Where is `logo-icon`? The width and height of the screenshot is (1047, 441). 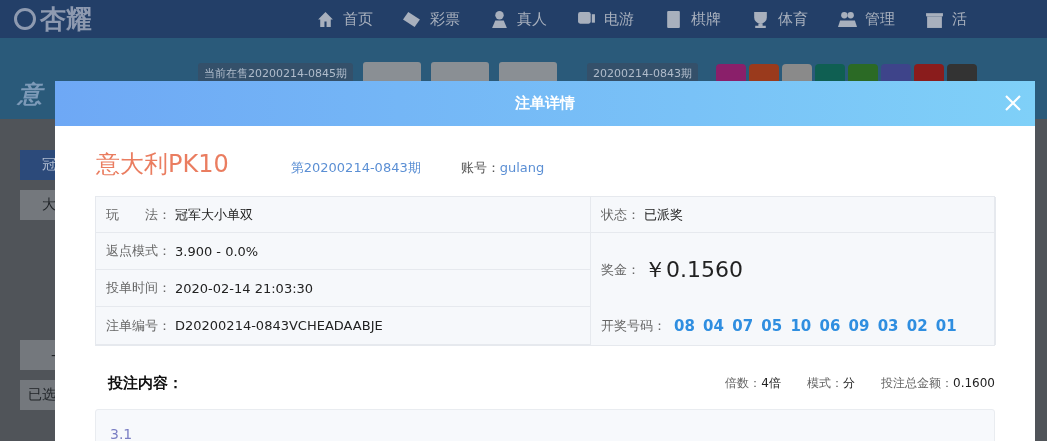 logo-icon is located at coordinates (25, 19).